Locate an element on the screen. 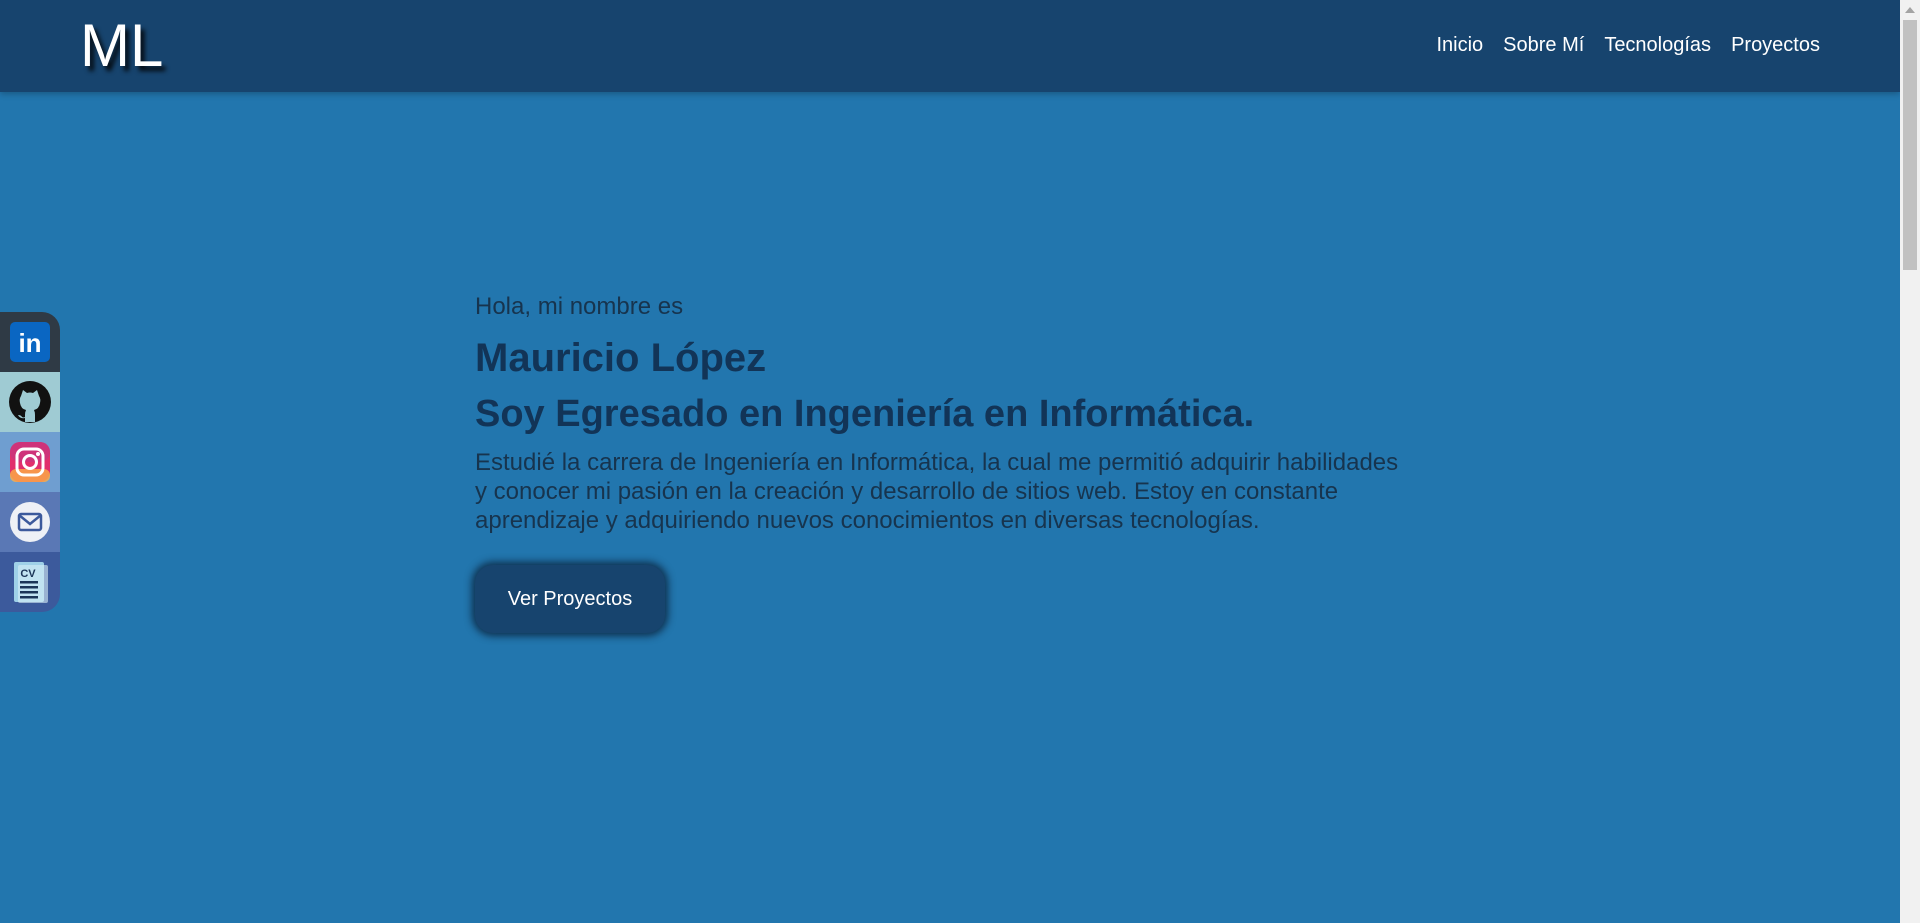  linkedin-label: in is located at coordinates (29, 343).